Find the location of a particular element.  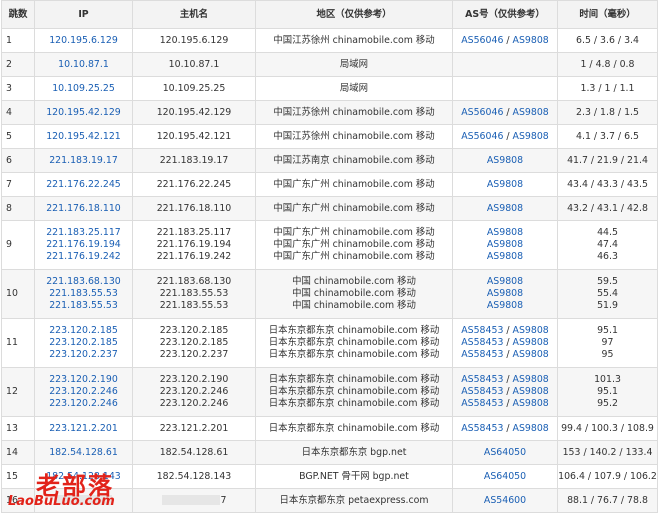

hostname-text: 120.195.6.129 is located at coordinates (194, 40).